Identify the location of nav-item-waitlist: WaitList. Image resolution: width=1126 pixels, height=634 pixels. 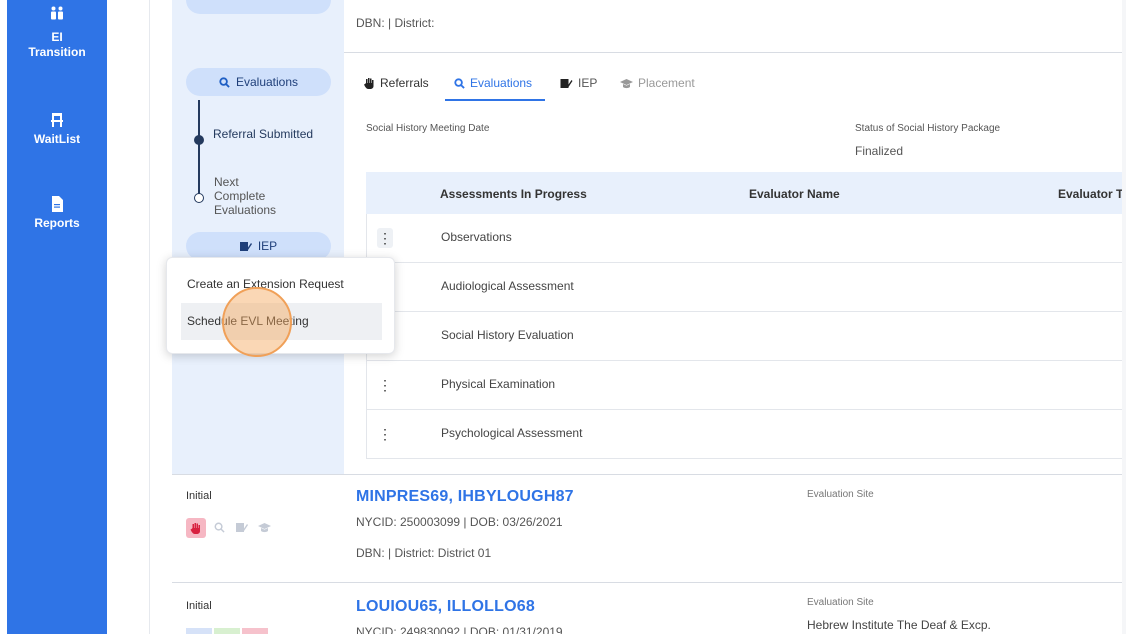
(57, 129).